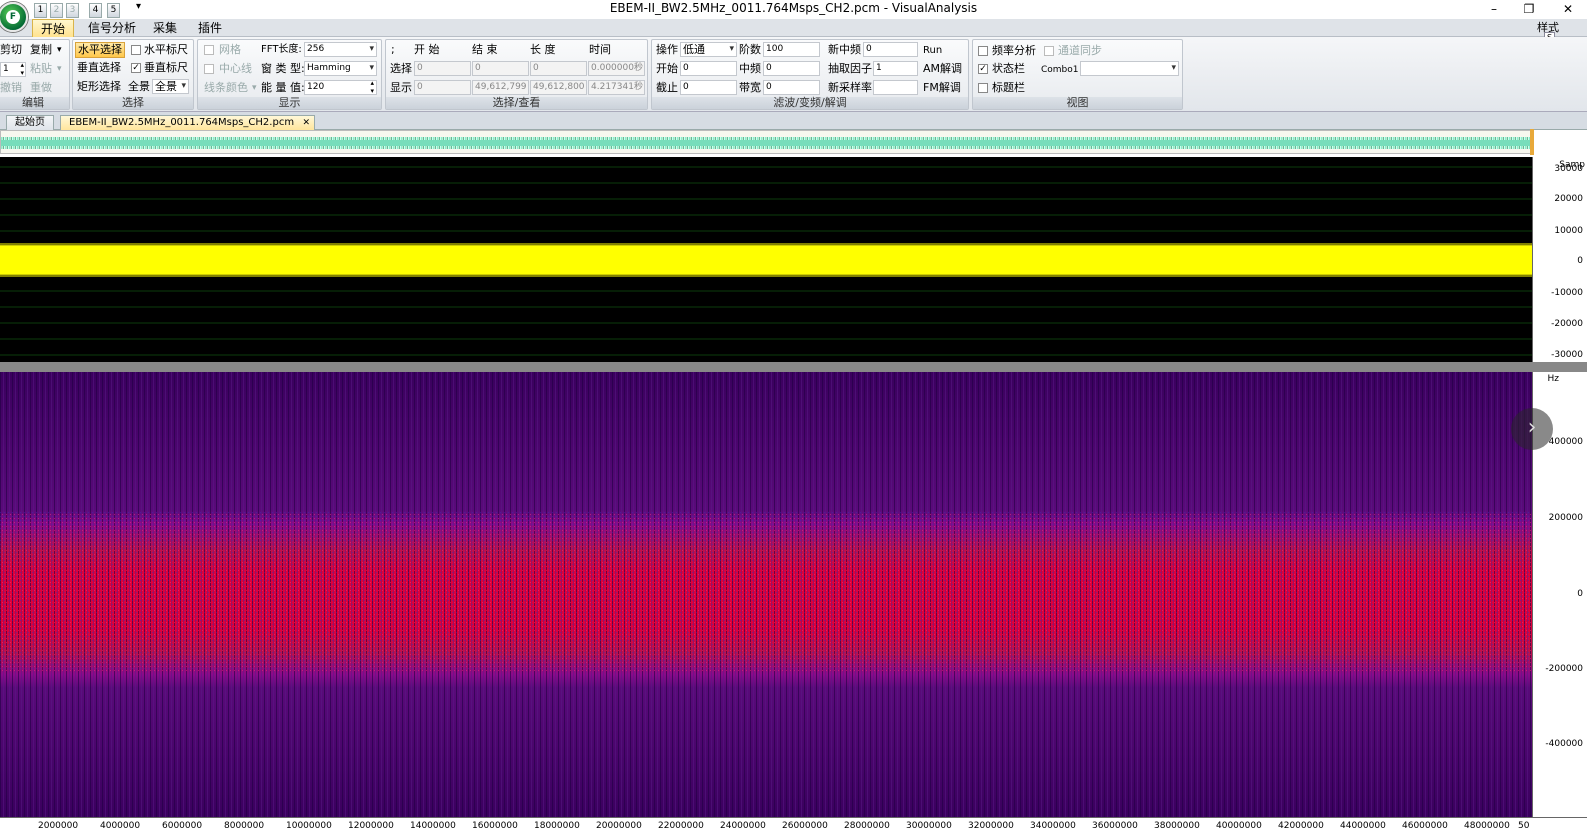  Describe the element at coordinates (340, 87) in the screenshot. I see `energy-spinner: 120 ▴ ▾` at that location.